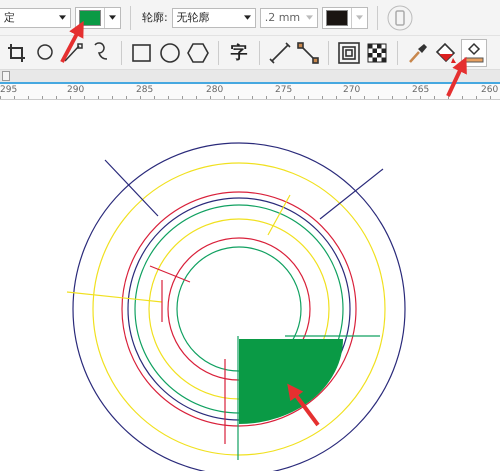 Image resolution: width=500 pixels, height=471 pixels. Describe the element at coordinates (283, 90) in the screenshot. I see `ruler-label: 275` at that location.